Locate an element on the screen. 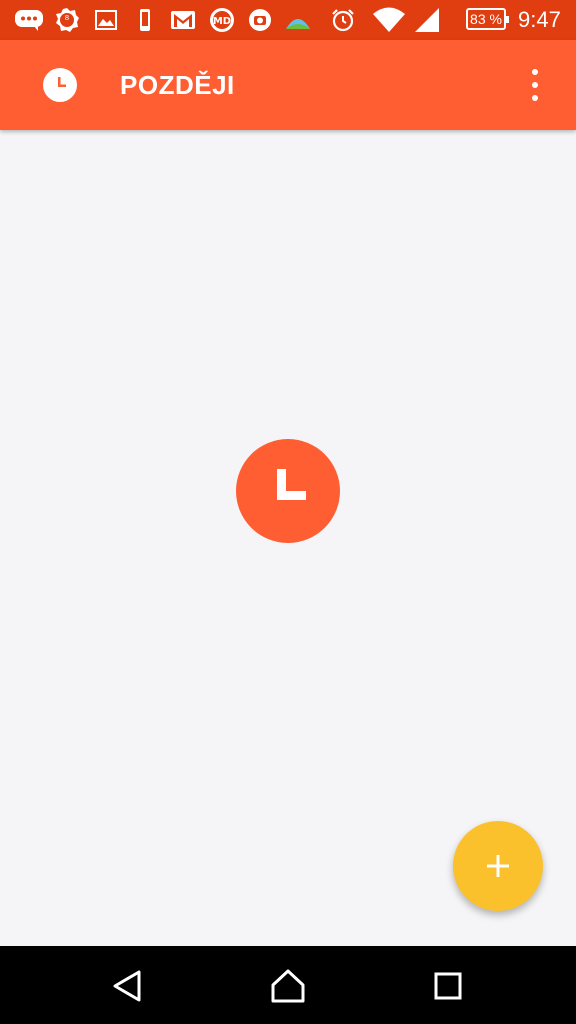  image-icon is located at coordinates (106, 20).